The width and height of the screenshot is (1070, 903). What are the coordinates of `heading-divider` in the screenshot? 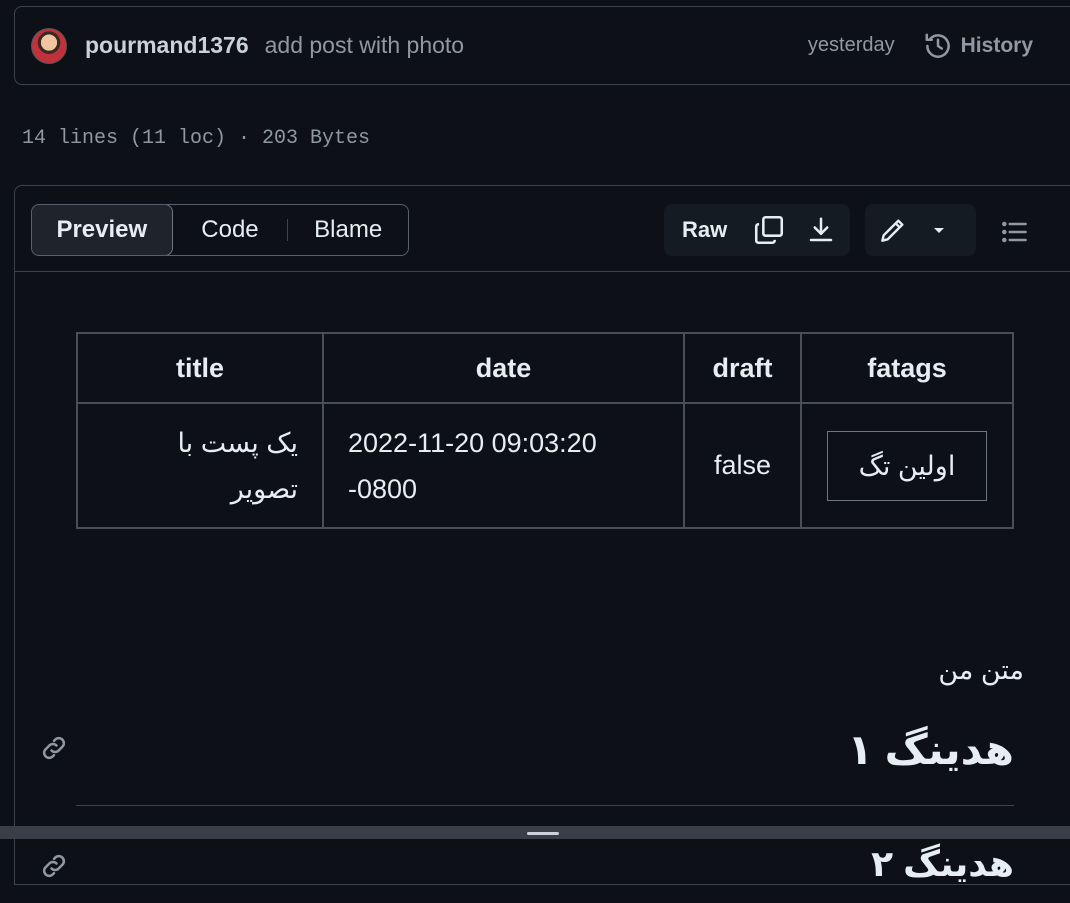 It's located at (545, 805).